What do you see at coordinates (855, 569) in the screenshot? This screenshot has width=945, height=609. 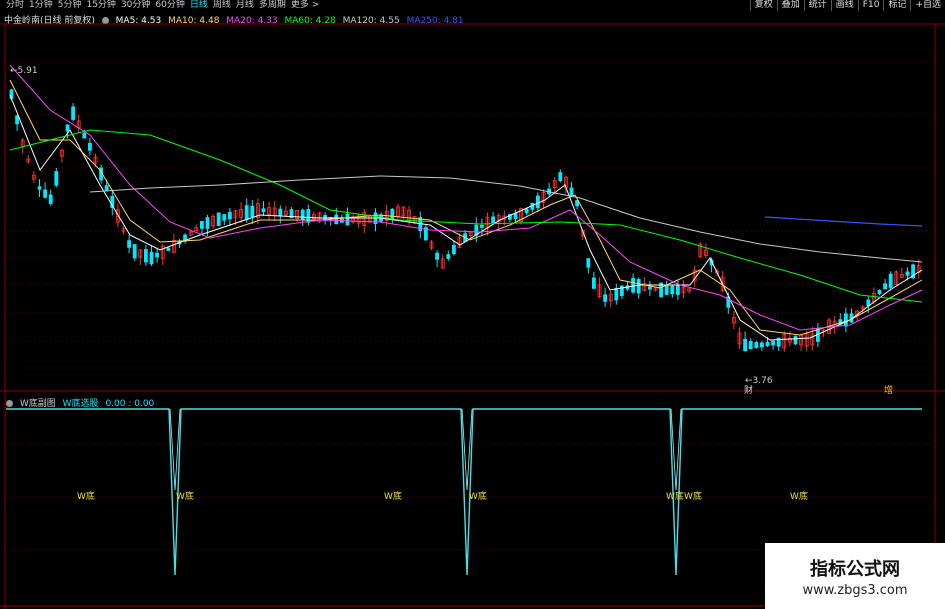 I see `watermark-title: 指标公式网` at bounding box center [855, 569].